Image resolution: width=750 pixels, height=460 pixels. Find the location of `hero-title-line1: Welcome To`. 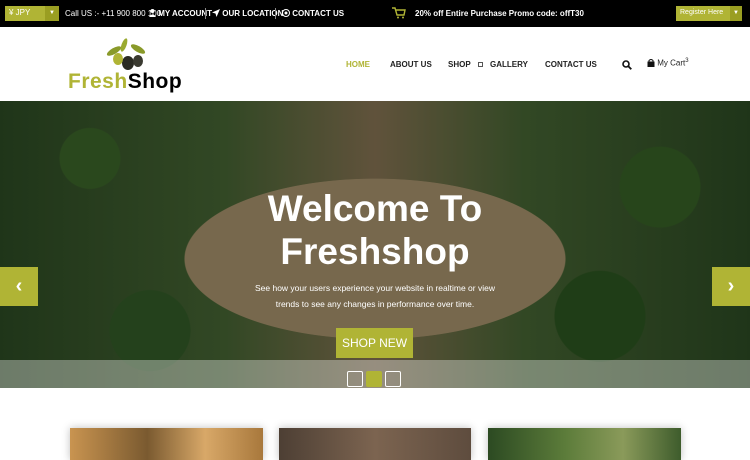

hero-title-line1: Welcome To is located at coordinates (375, 208).